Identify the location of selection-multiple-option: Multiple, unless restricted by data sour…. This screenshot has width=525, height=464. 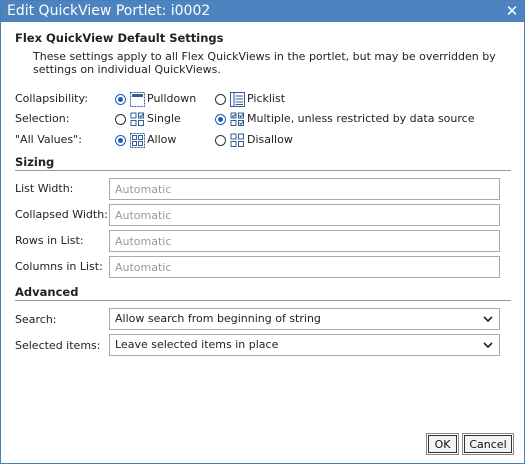
(344, 119).